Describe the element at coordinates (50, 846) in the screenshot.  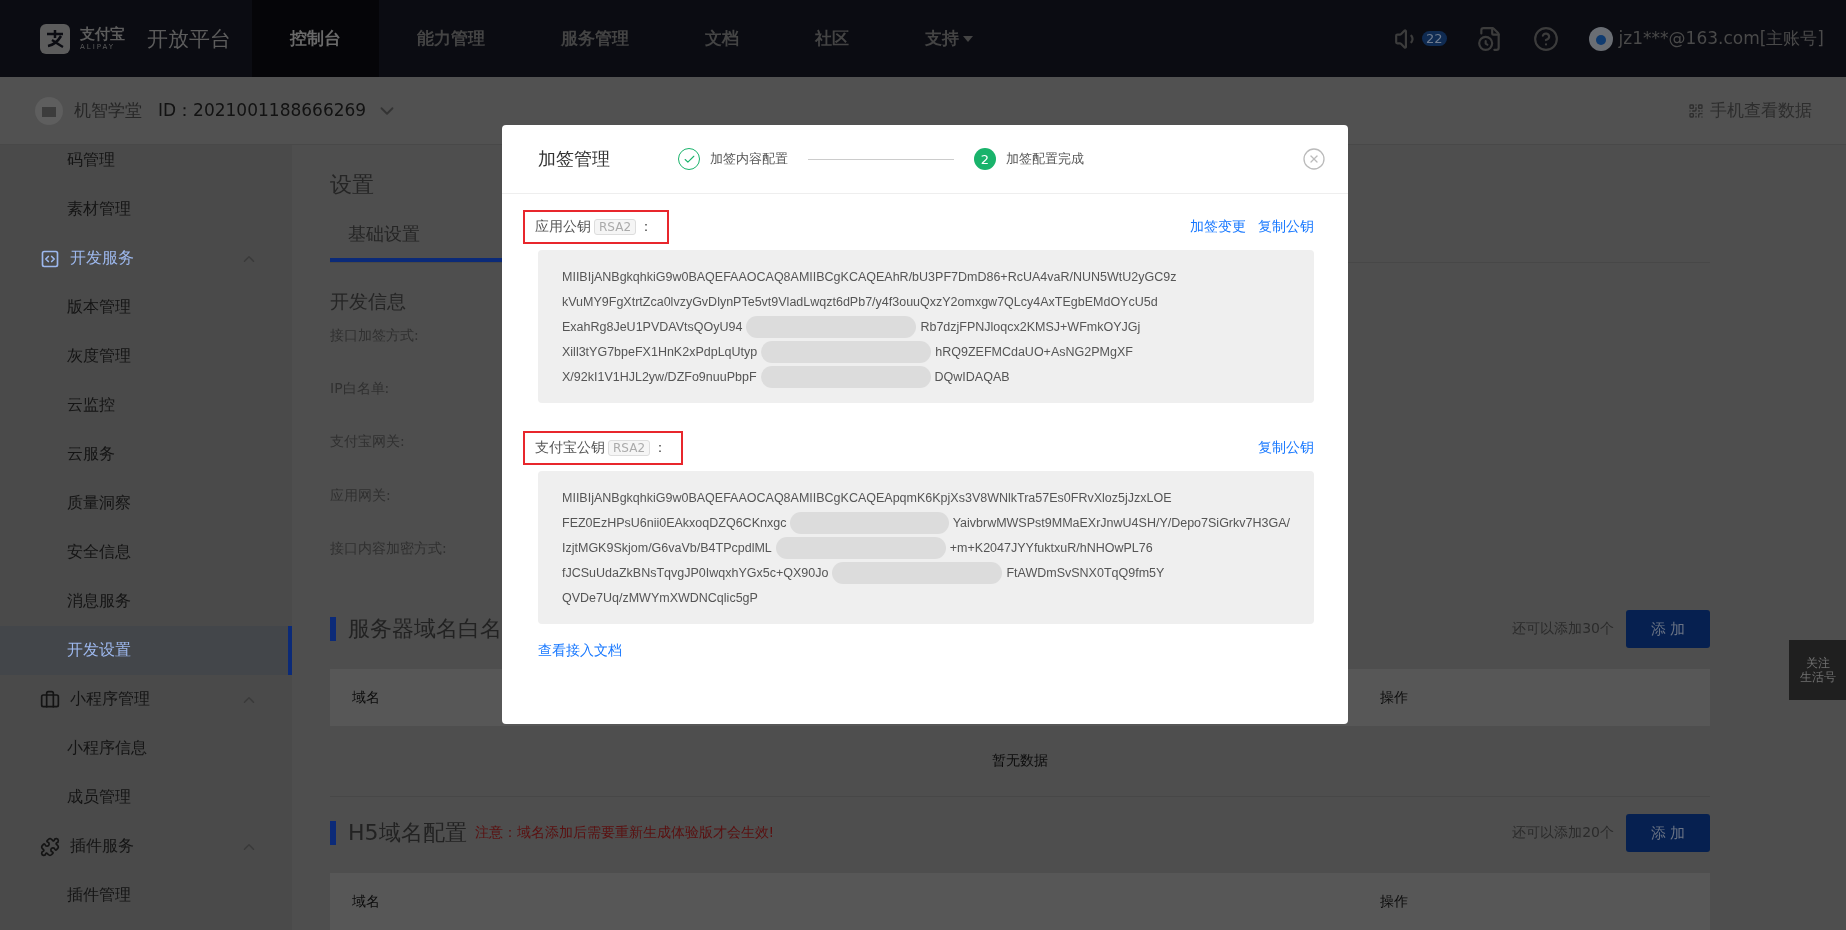
I see `puzzle-icon` at that location.